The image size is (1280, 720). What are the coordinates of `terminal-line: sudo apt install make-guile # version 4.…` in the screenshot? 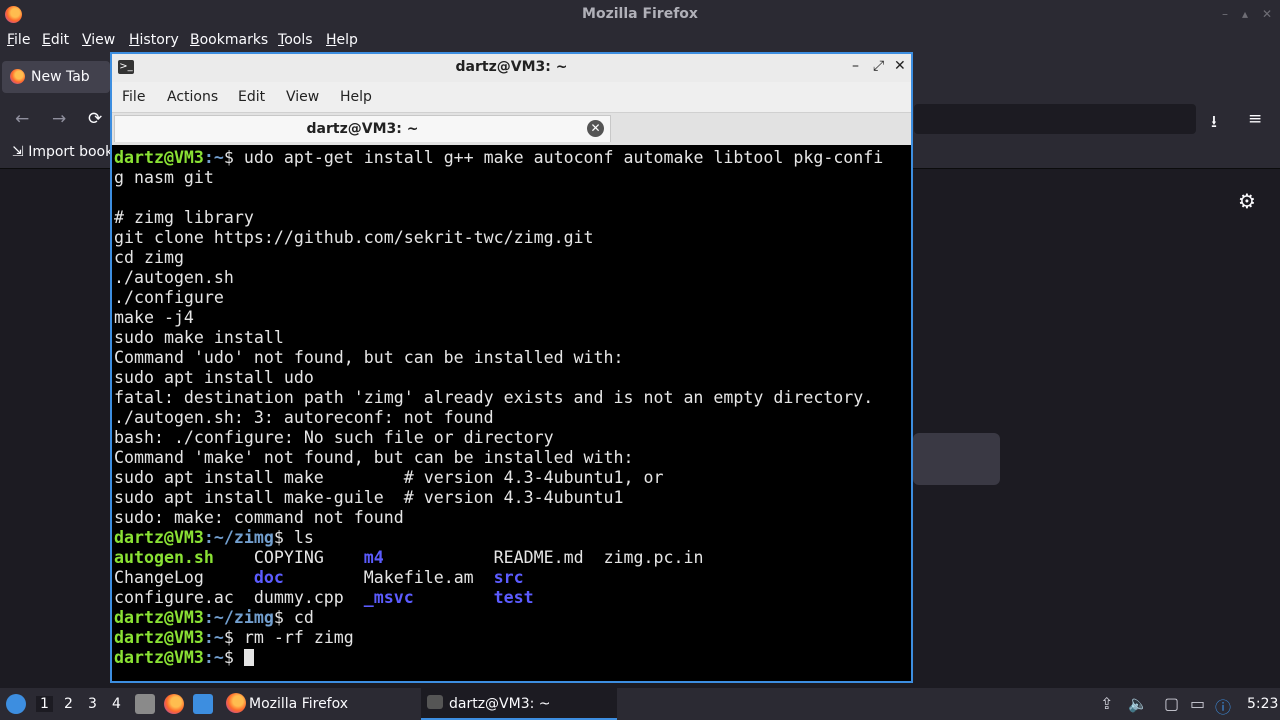 It's located at (511, 498).